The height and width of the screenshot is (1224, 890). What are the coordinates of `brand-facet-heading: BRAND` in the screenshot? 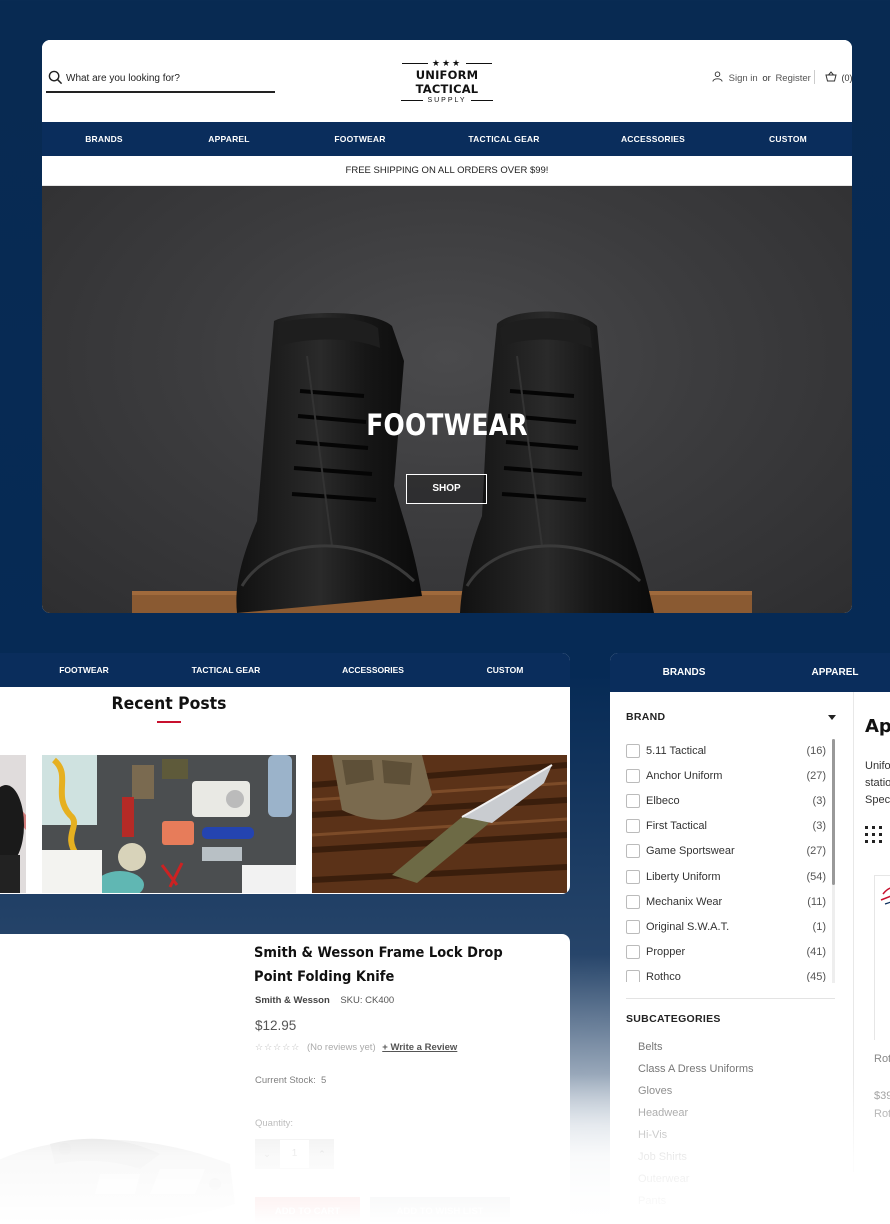 It's located at (645, 717).